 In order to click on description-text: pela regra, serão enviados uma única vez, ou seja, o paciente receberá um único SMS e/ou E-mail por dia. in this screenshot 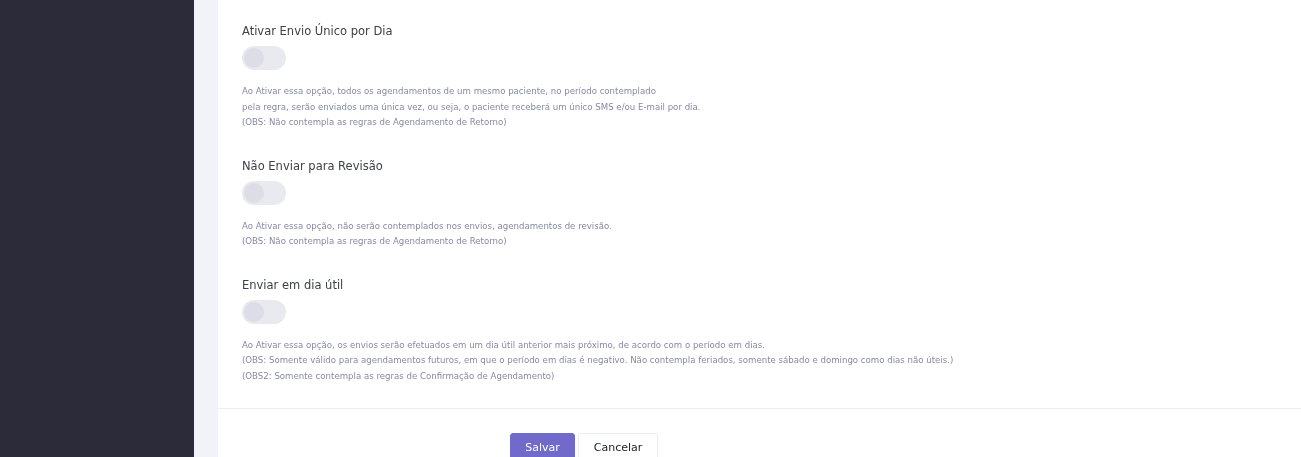, I will do `click(472, 107)`.